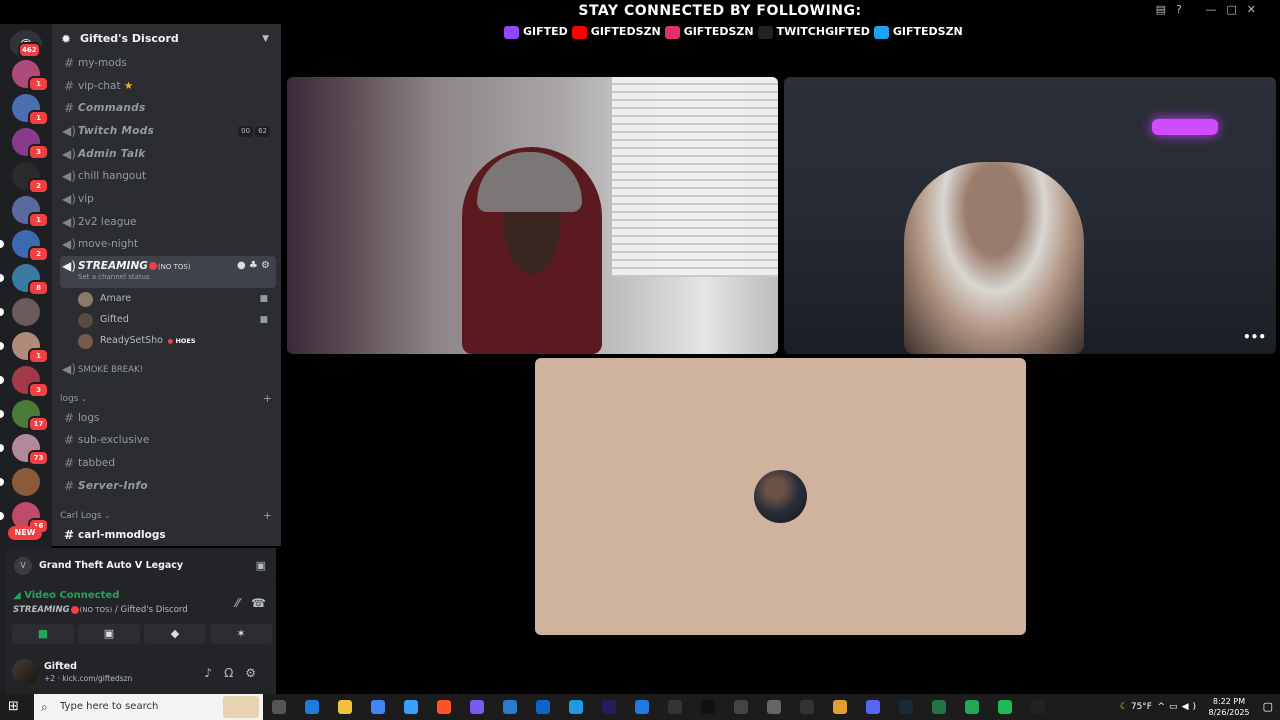 This screenshot has height=720, width=1280. What do you see at coordinates (1254, 337) in the screenshot?
I see `more-options-icon: •••` at bounding box center [1254, 337].